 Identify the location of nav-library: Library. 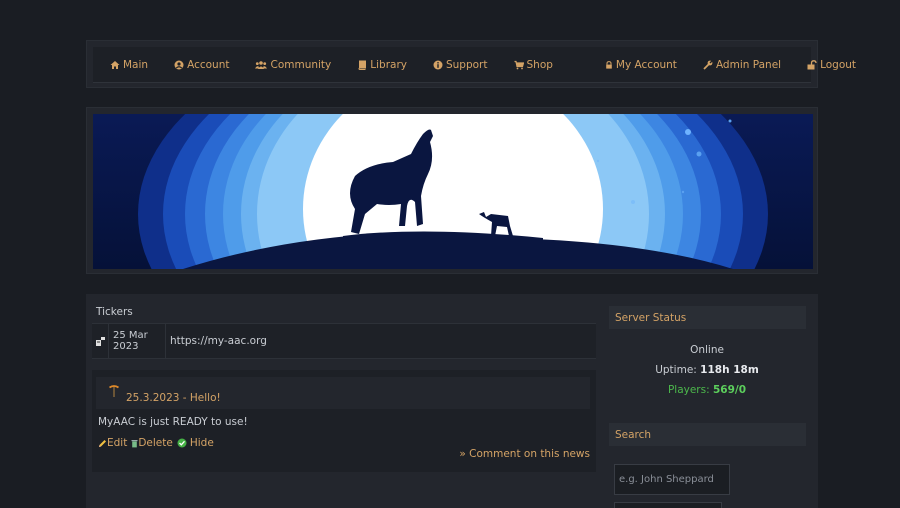
(382, 65).